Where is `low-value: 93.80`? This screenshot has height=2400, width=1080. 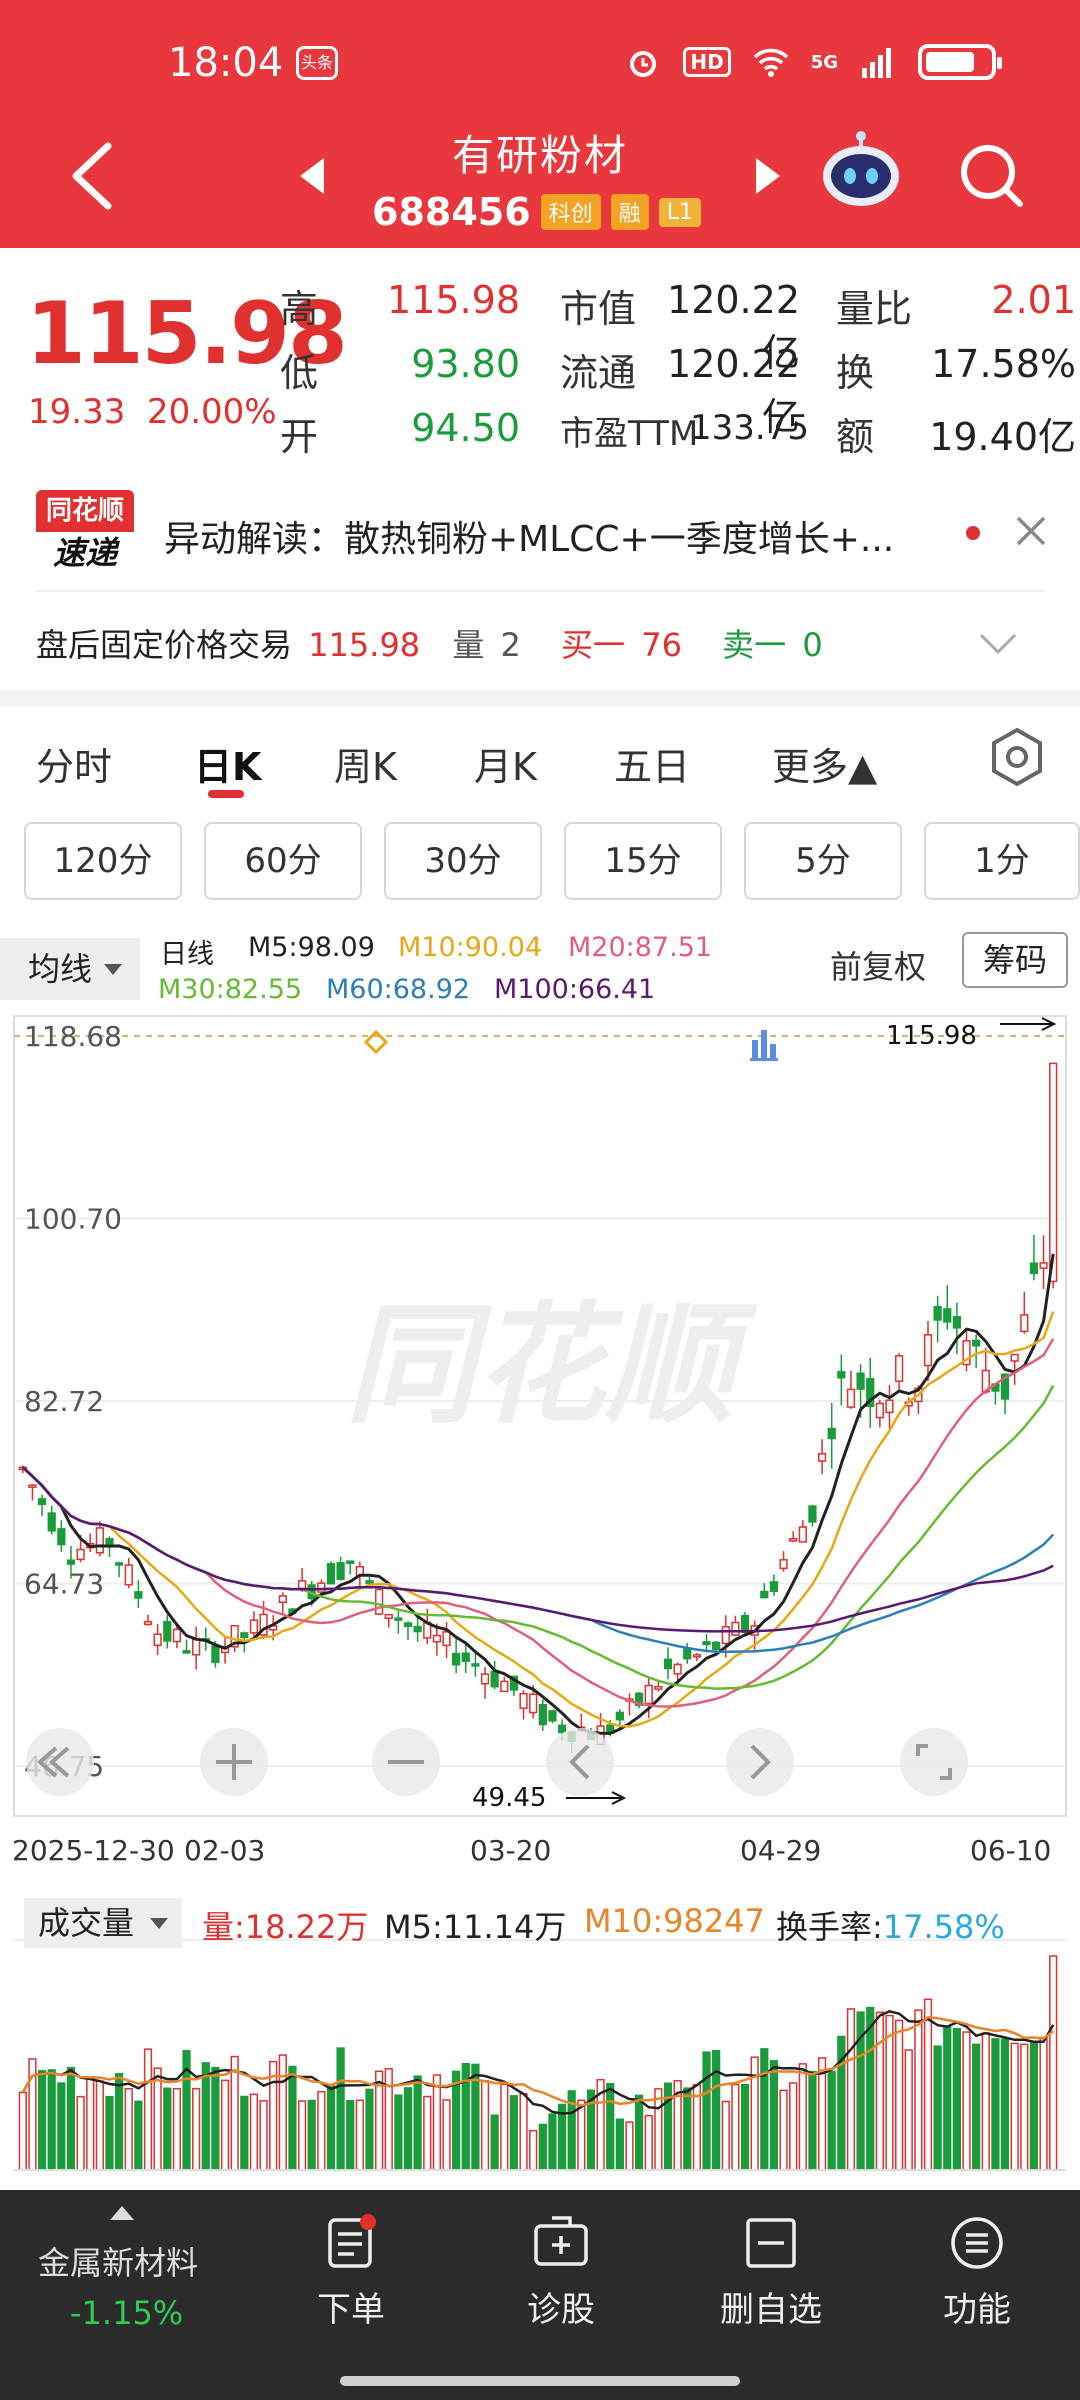
low-value: 93.80 is located at coordinates (465, 364).